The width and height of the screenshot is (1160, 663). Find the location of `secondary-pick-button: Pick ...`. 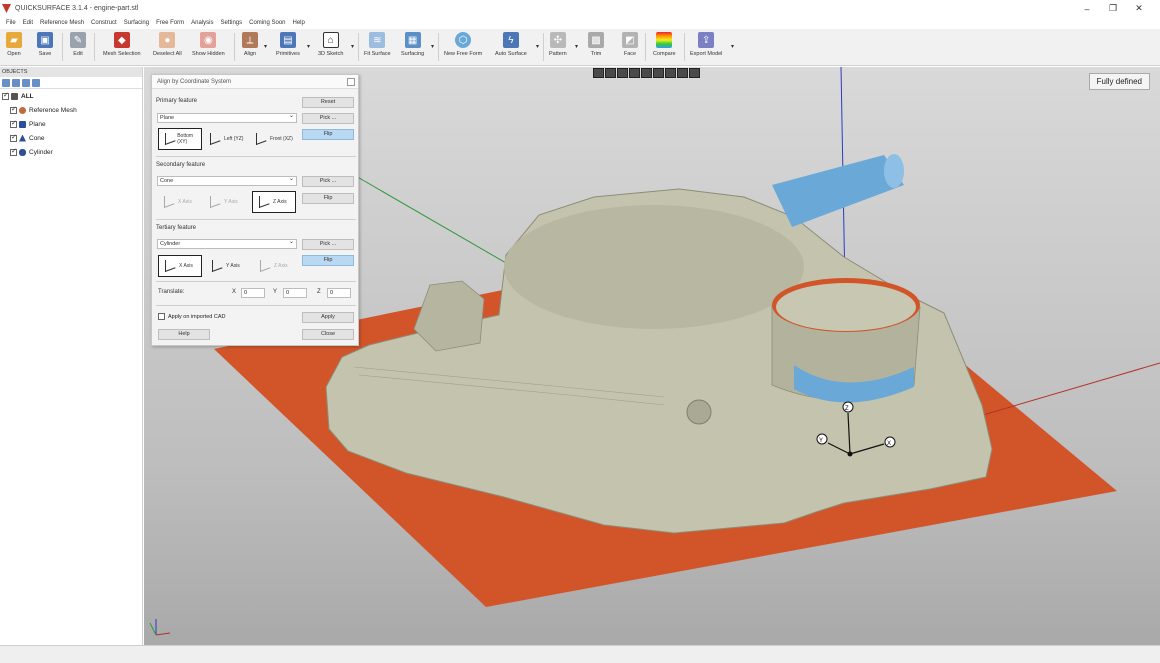

secondary-pick-button: Pick ... is located at coordinates (328, 181).